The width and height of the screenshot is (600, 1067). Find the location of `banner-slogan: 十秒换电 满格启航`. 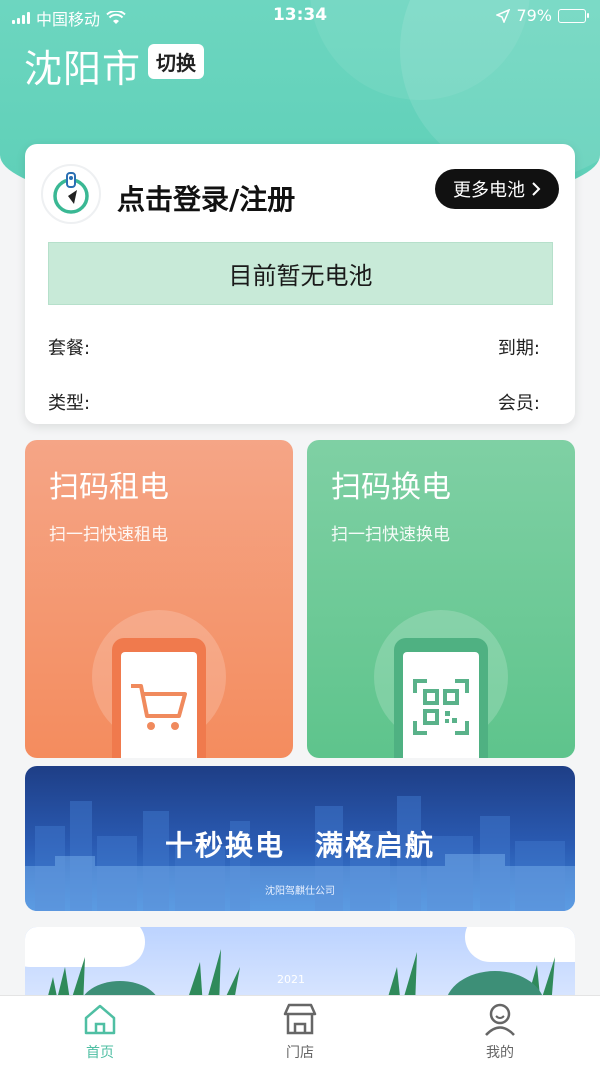

banner-slogan: 十秒换电 满格启航 is located at coordinates (299, 845).